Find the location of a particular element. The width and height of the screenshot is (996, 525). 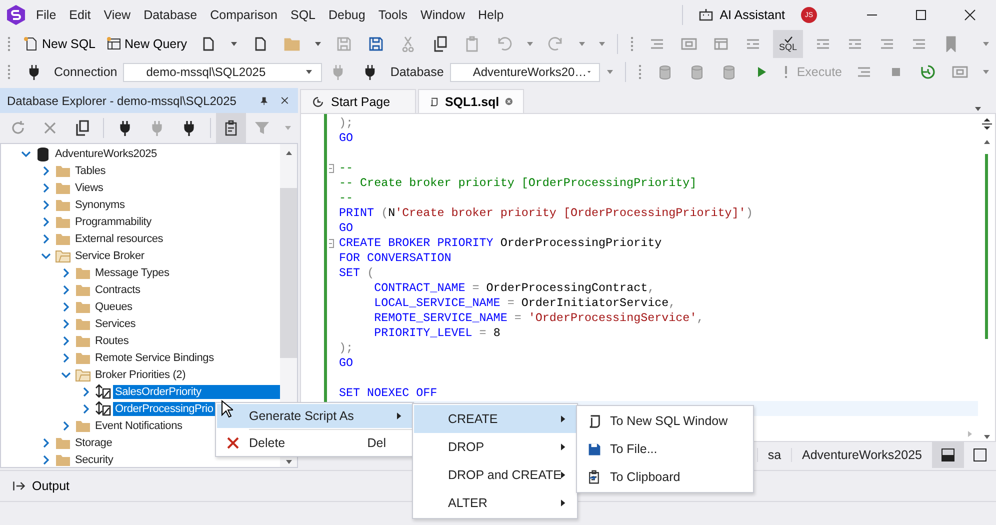

menu-item: Delete Del is located at coordinates (314, 443).